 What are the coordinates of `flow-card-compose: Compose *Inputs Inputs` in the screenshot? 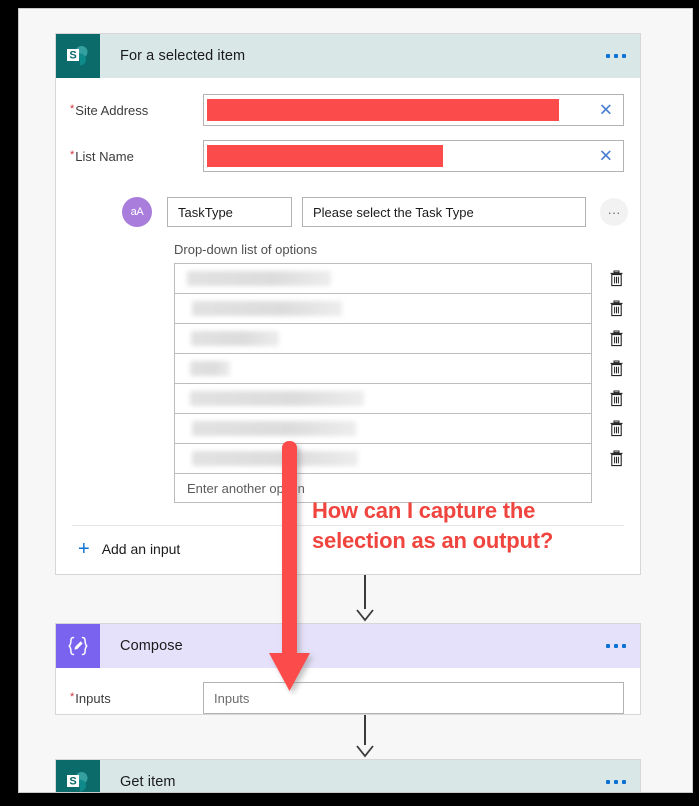 It's located at (348, 669).